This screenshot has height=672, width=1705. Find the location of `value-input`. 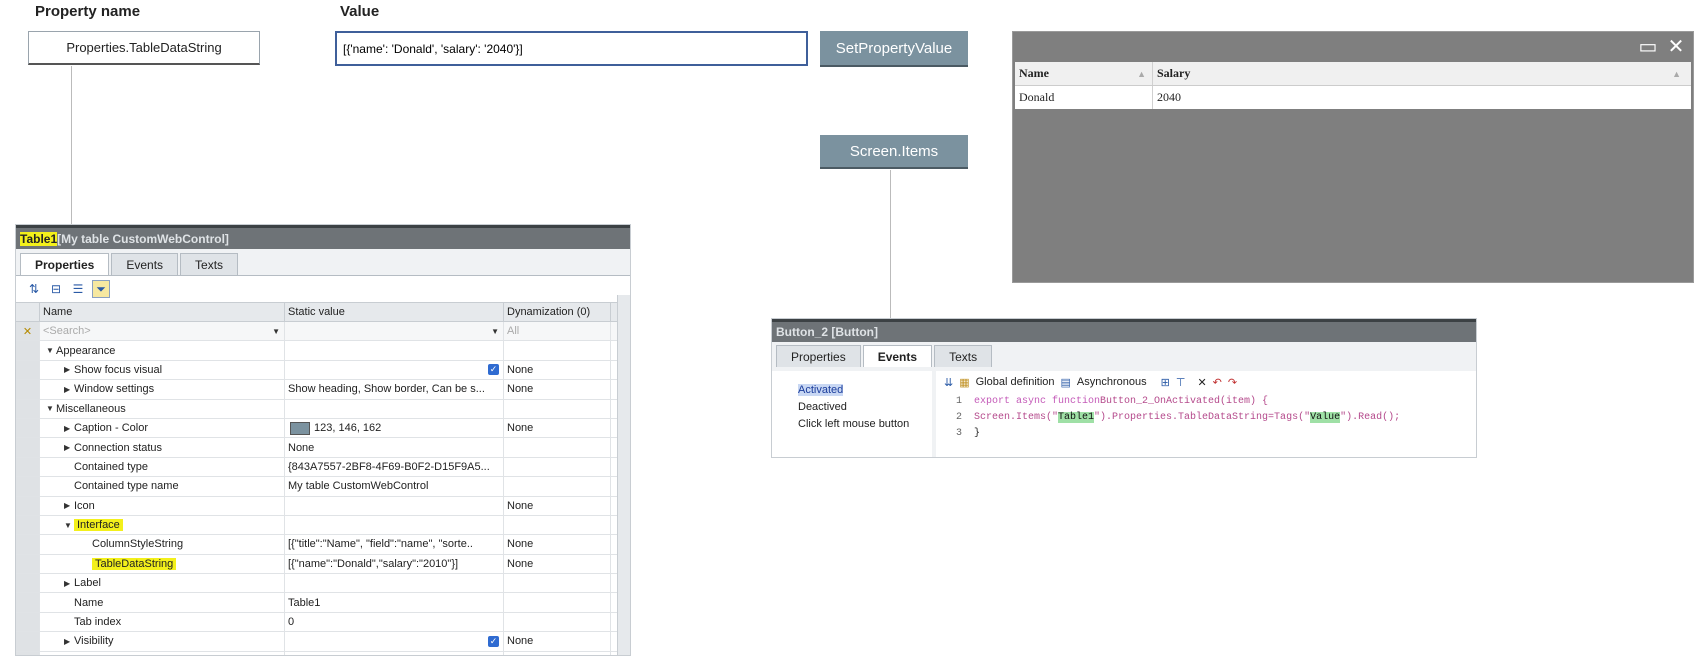

value-input is located at coordinates (571, 48).